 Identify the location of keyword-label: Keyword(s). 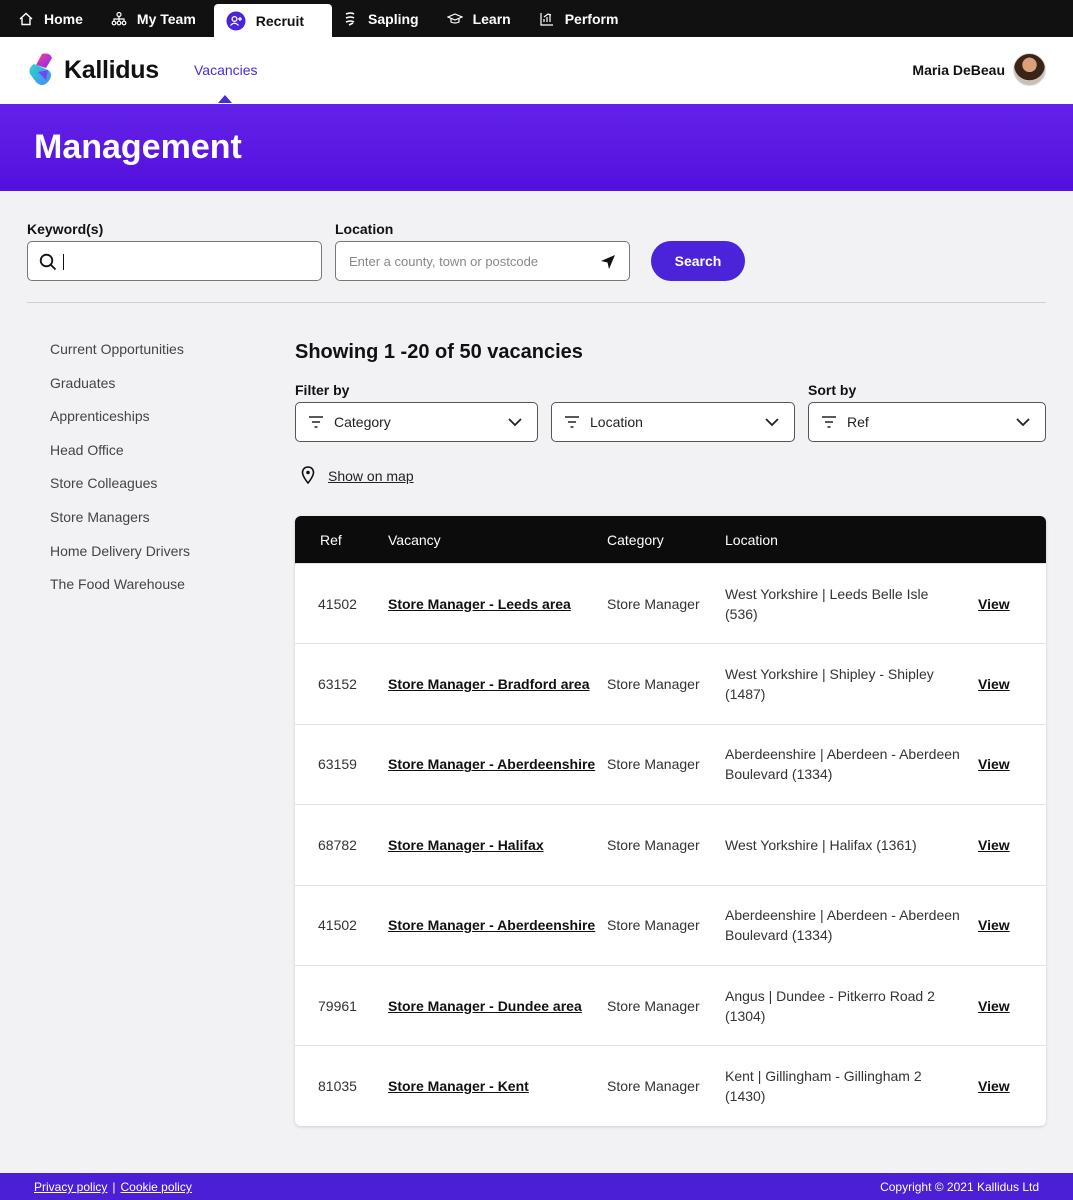
(65, 229).